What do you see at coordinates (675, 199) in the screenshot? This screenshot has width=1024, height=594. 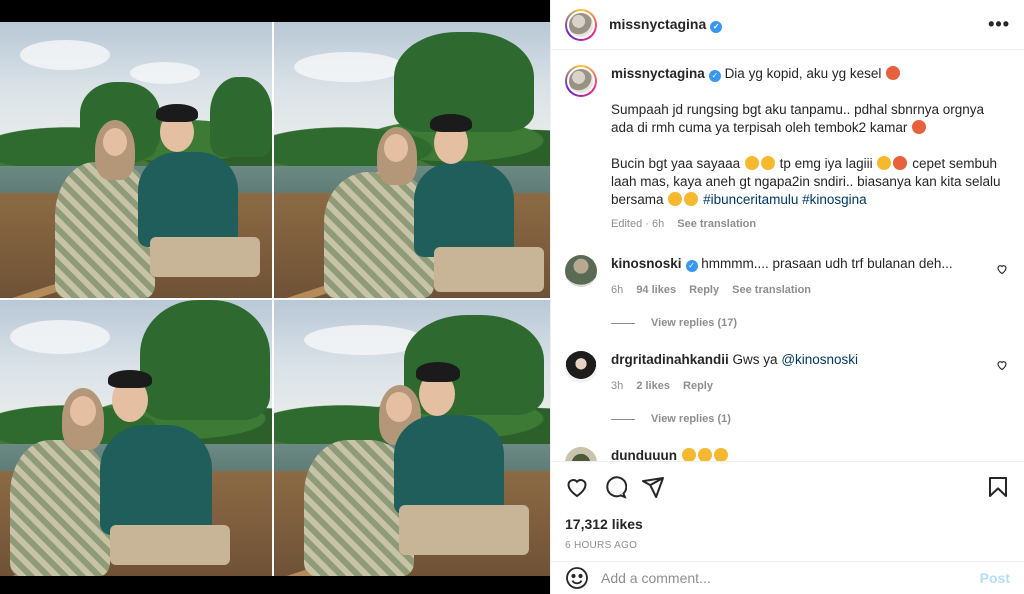 I see `smile-emoji-icon` at bounding box center [675, 199].